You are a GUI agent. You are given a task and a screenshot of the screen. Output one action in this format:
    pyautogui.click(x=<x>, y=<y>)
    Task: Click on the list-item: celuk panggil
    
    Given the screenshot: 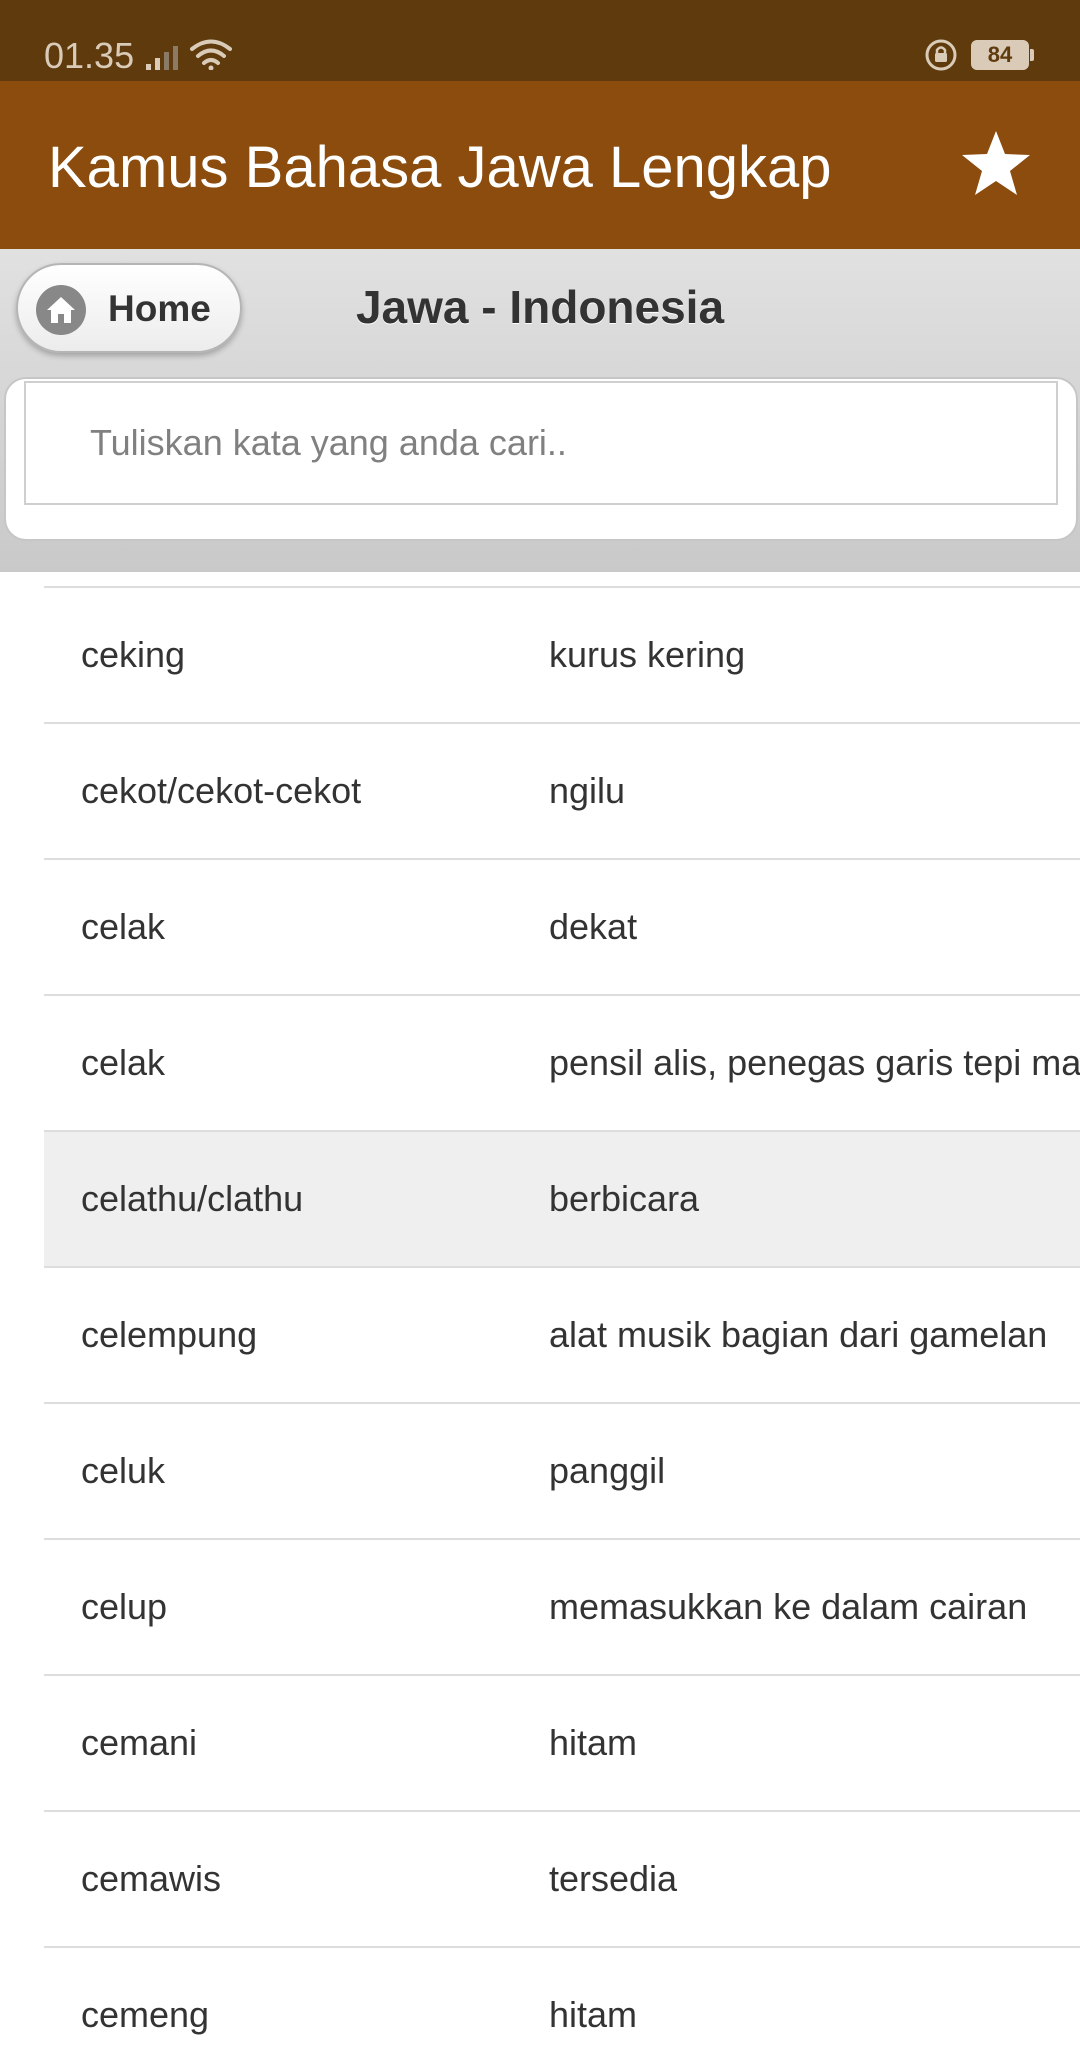 What is the action you would take?
    pyautogui.click(x=562, y=1472)
    